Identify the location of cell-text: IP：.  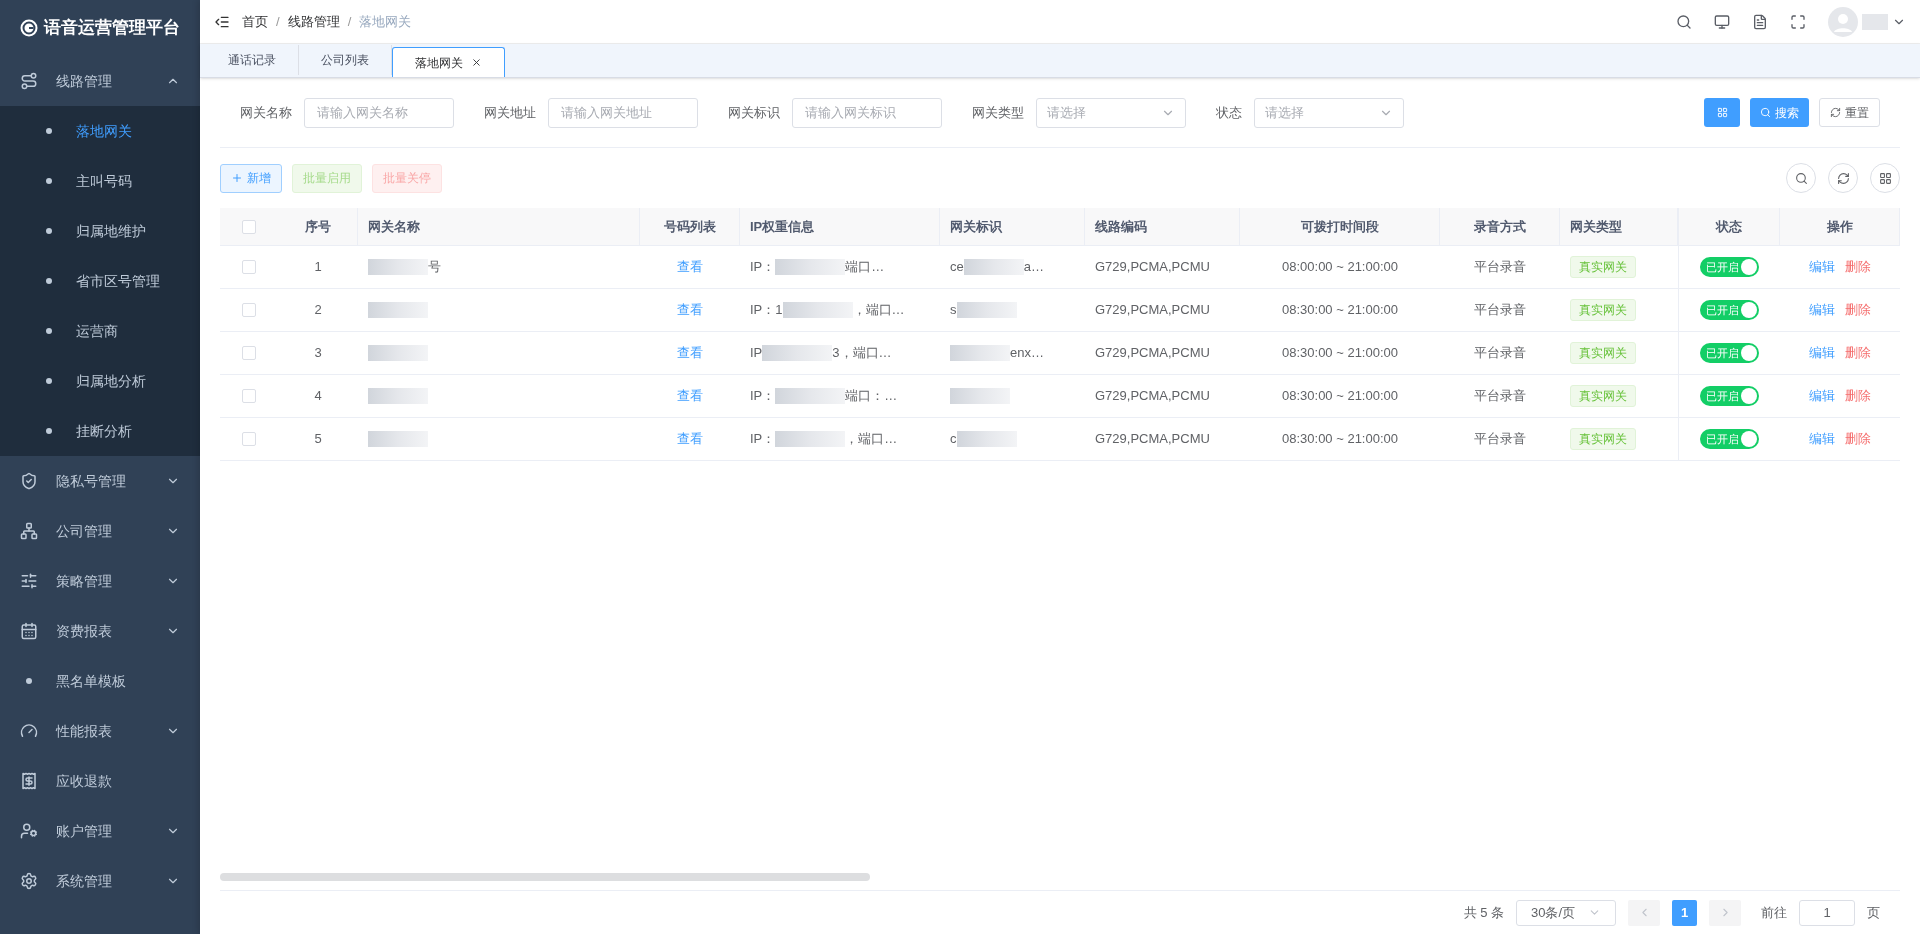
(763, 439).